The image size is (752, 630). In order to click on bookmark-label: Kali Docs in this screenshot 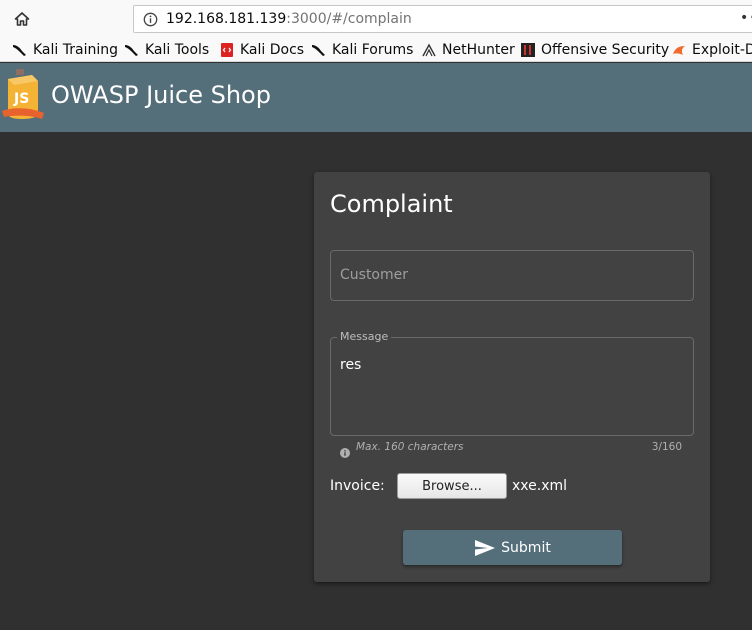, I will do `click(272, 50)`.